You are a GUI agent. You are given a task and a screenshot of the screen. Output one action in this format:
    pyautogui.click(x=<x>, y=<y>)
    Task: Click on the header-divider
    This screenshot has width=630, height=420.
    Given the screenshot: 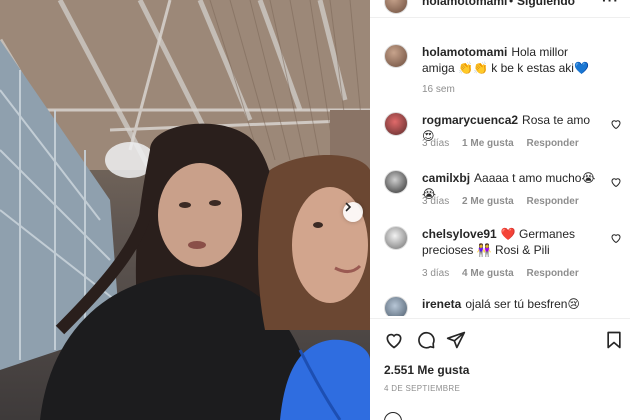 What is the action you would take?
    pyautogui.click(x=500, y=17)
    